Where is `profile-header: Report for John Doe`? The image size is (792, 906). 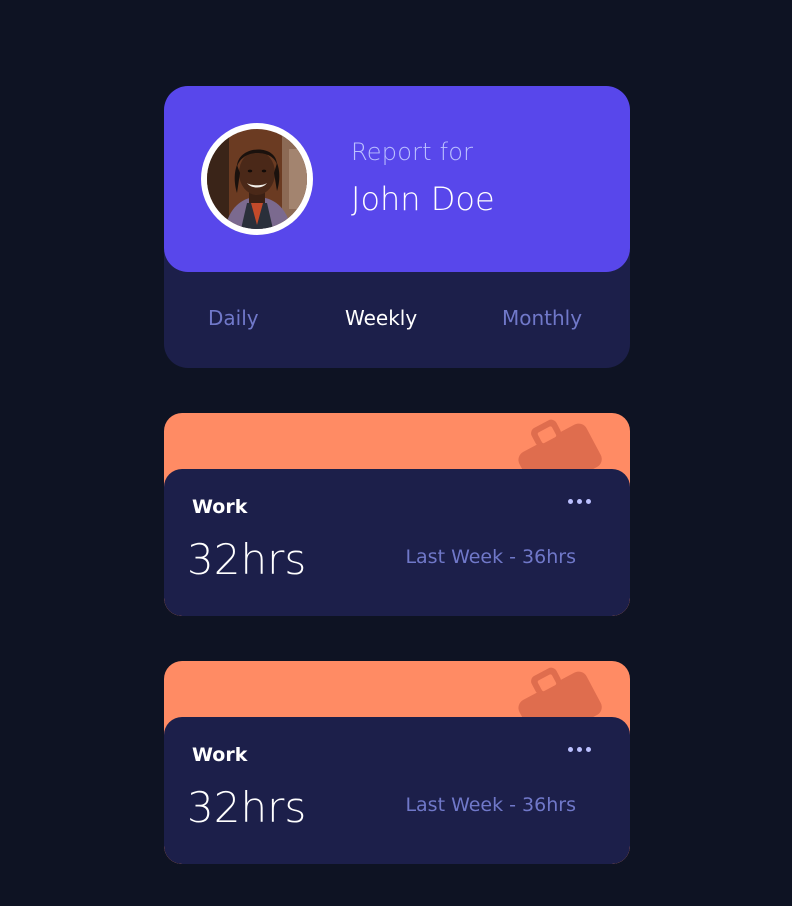 profile-header: Report for John Doe is located at coordinates (397, 179).